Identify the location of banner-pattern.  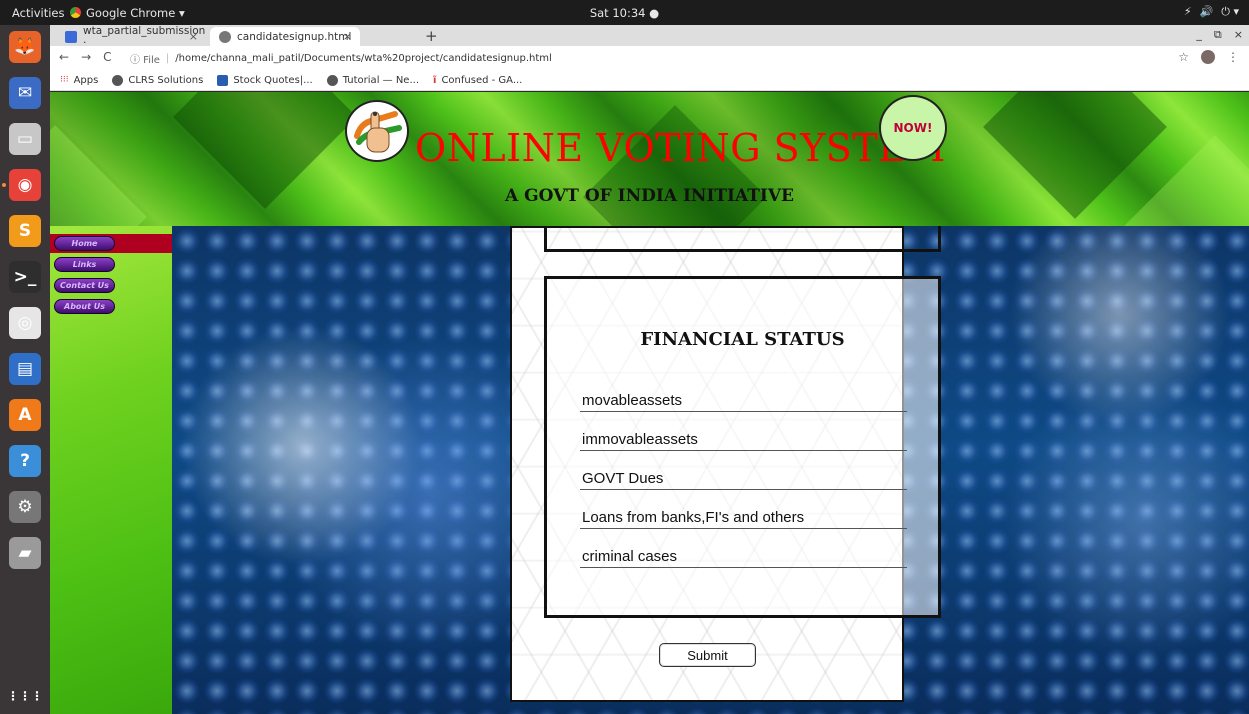
(98, 175).